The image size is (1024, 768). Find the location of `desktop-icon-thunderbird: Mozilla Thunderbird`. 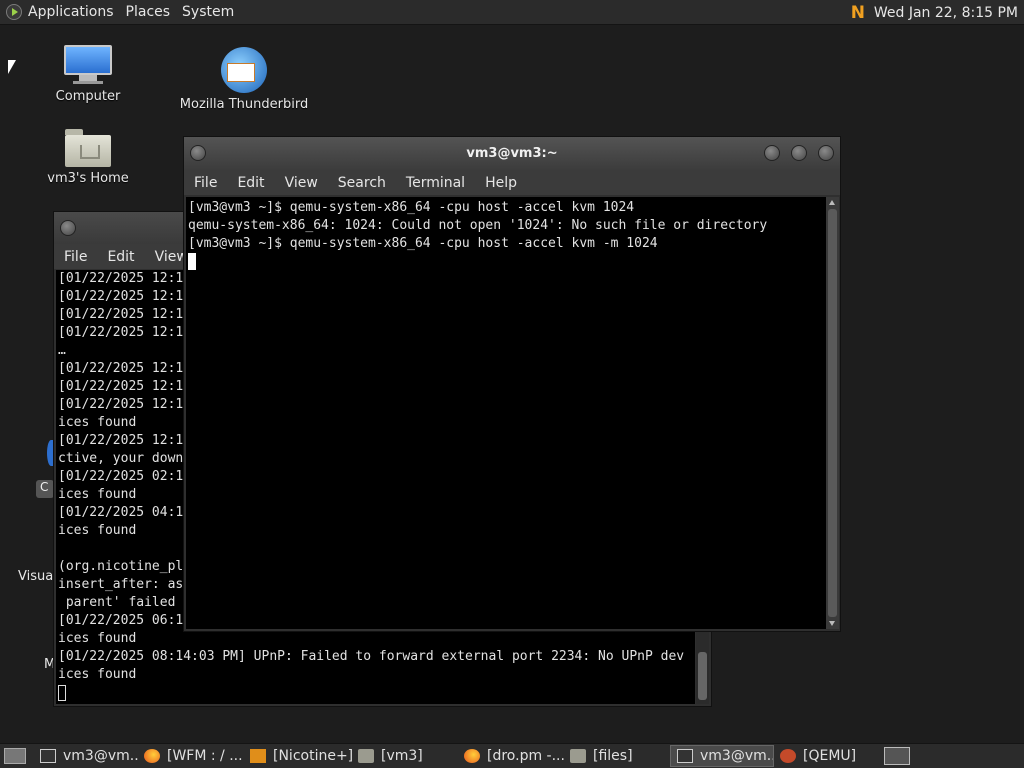

desktop-icon-thunderbird: Mozilla Thunderbird is located at coordinates (244, 79).